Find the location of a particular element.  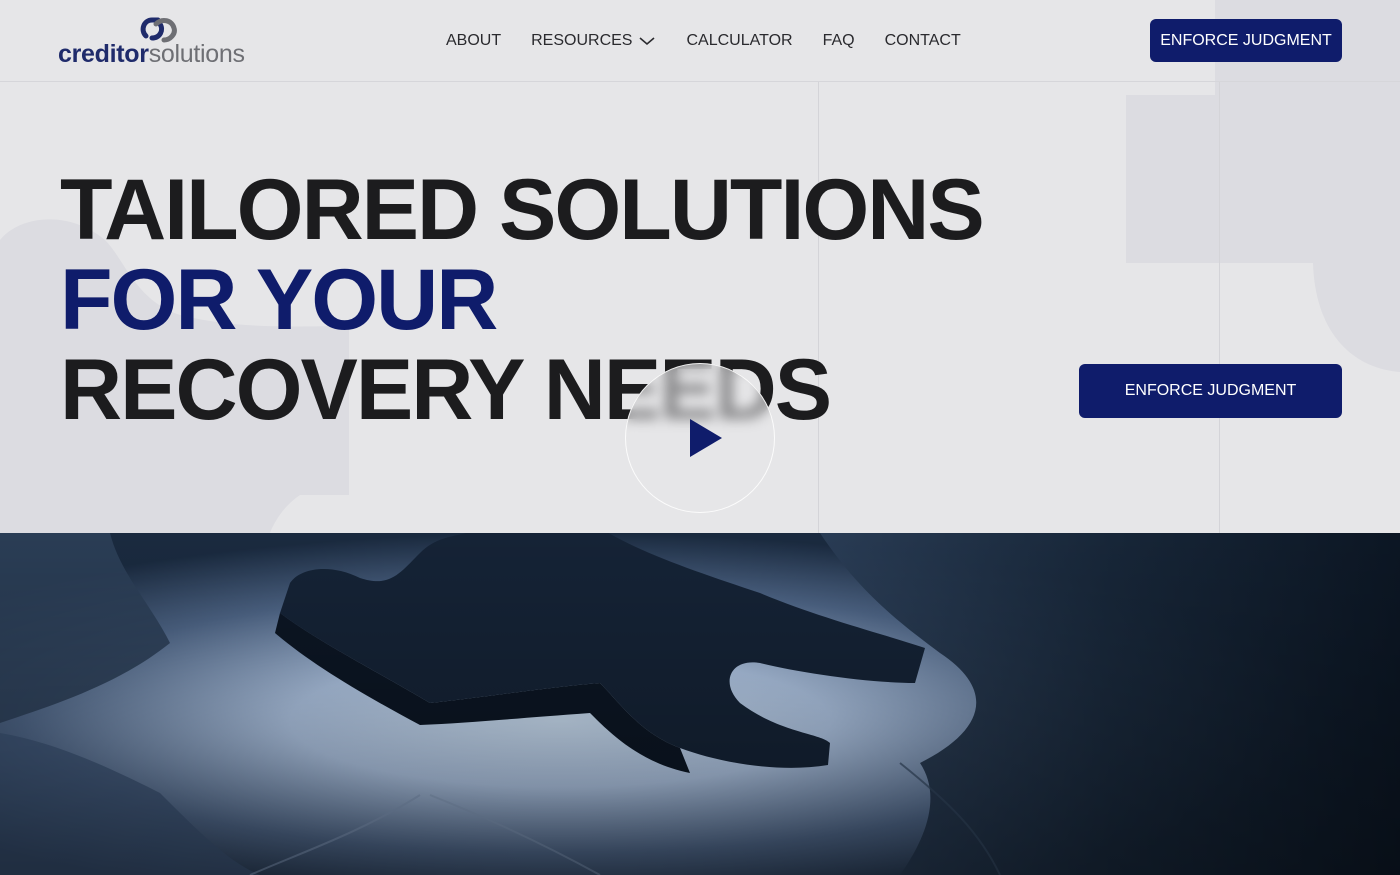

nav-item-contact: CONTACT is located at coordinates (923, 41).